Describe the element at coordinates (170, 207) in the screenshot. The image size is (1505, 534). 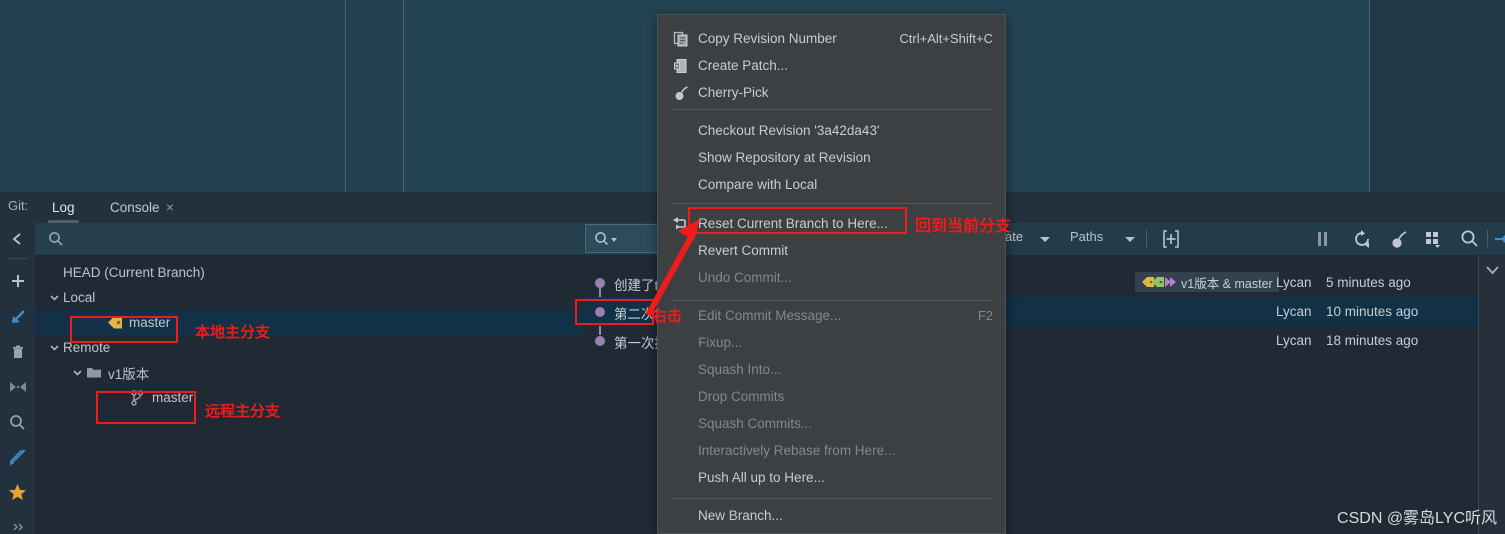
I see `close-icon: ×` at that location.